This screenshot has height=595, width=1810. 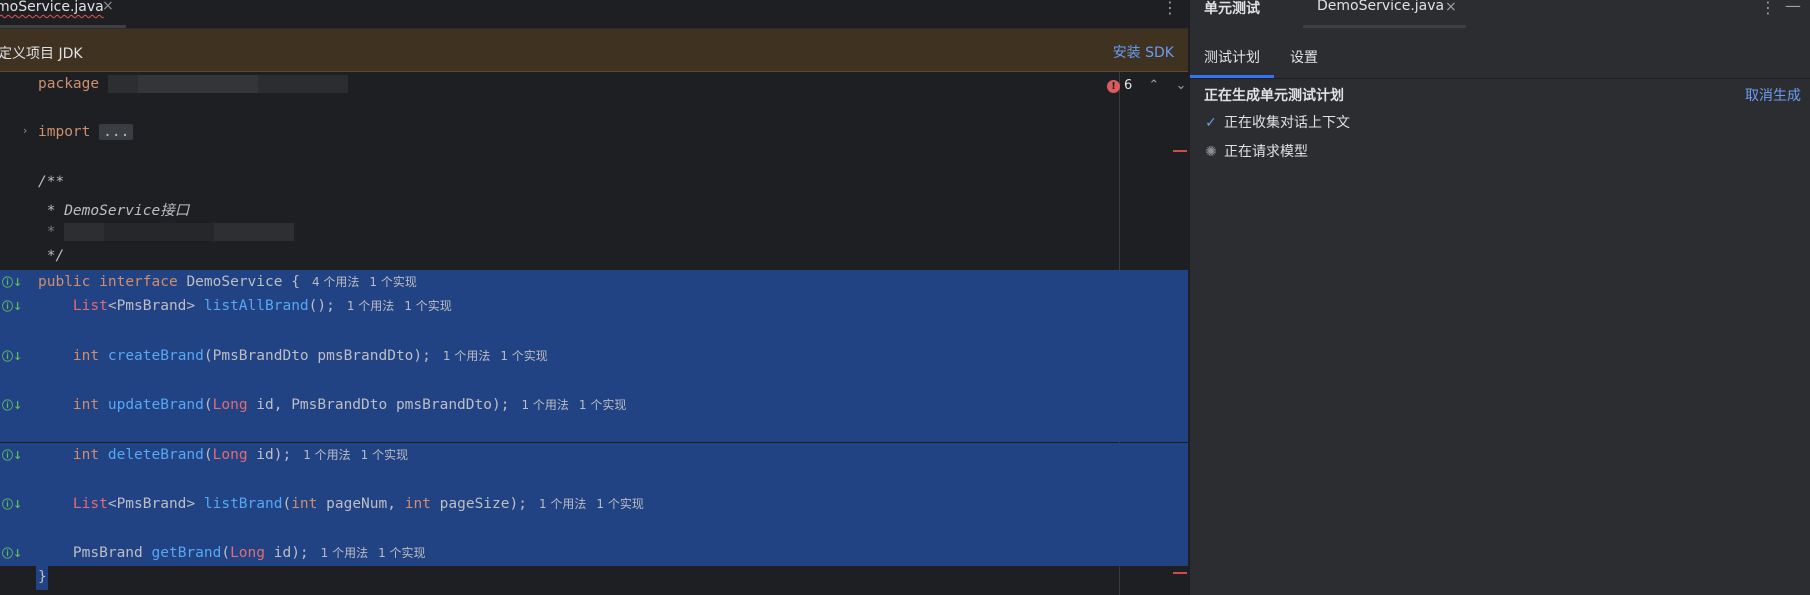 I want to click on generation-status-title: 正在生成单元测试计划, so click(x=1274, y=96).